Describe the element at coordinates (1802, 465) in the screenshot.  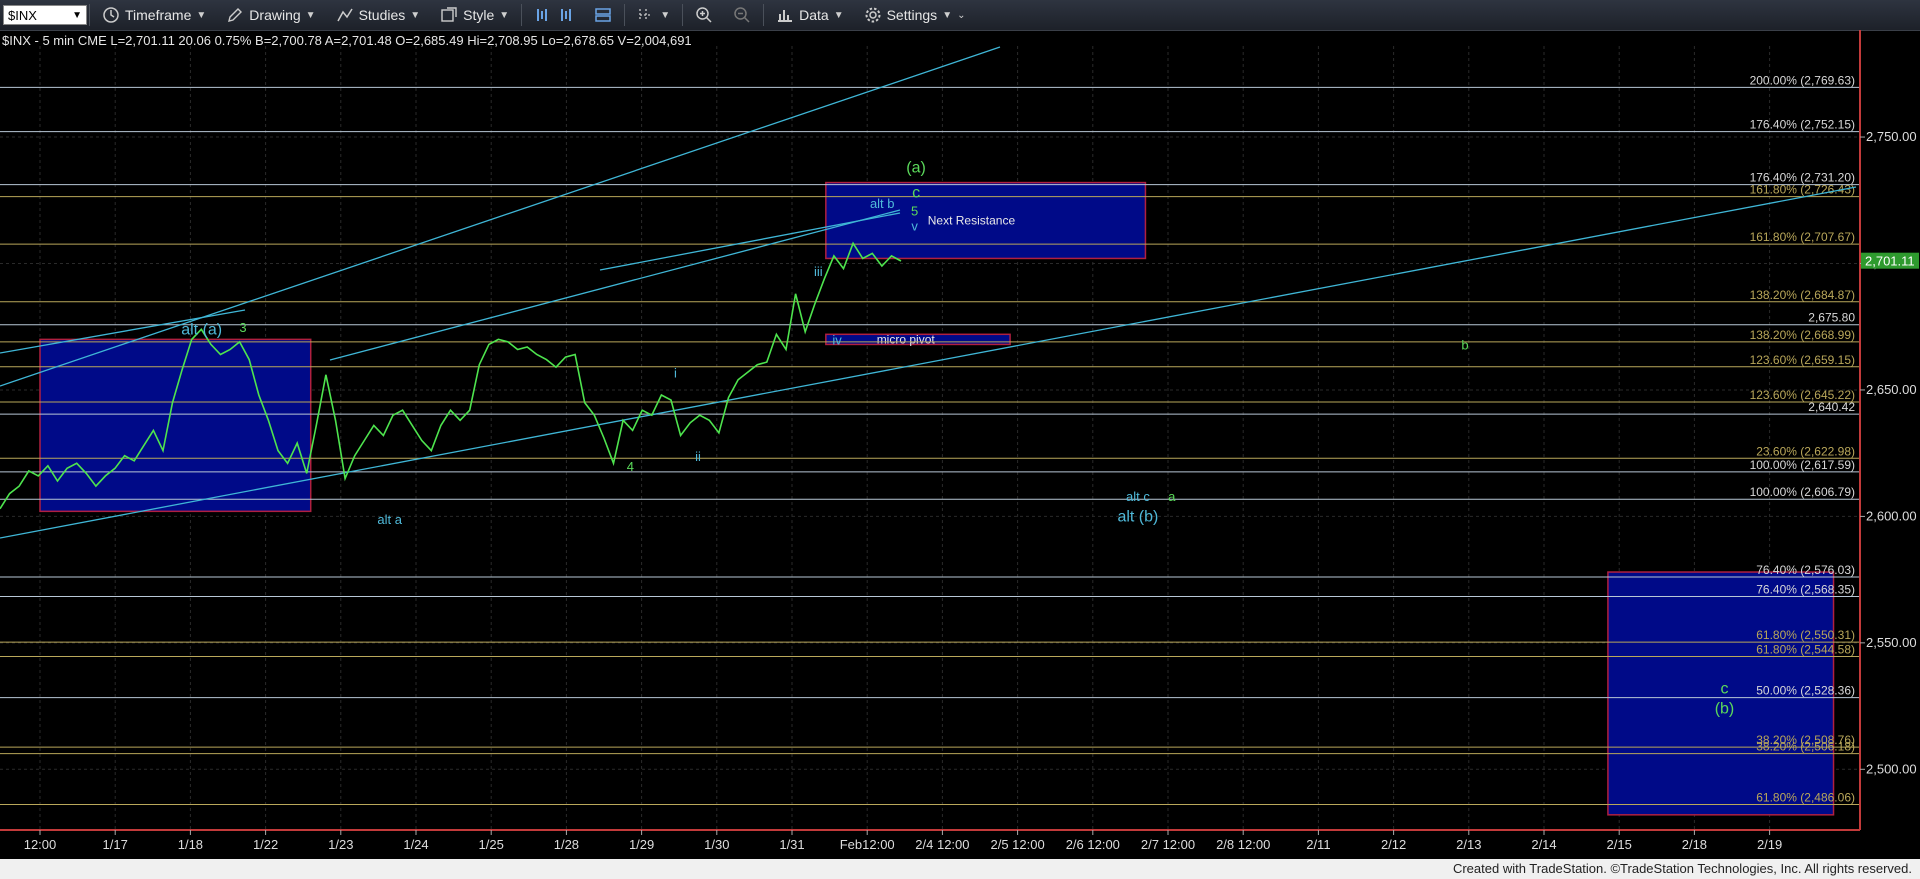
I see `level-label: 100.00% (2,617.59)` at that location.